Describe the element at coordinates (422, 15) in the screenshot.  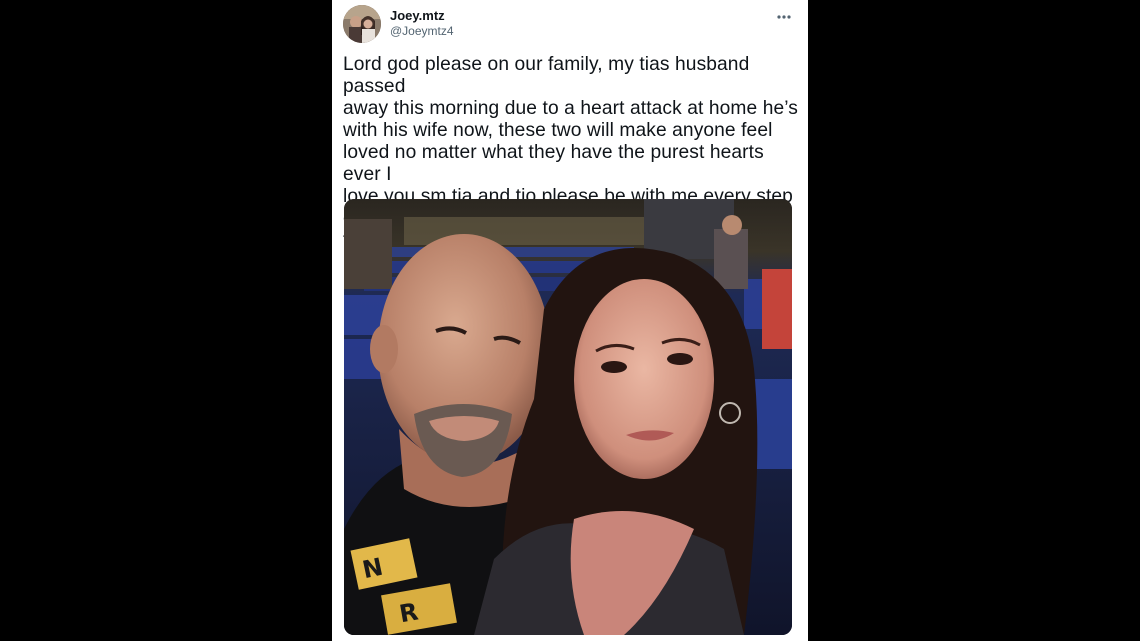
I see `author-display-name: Joey.mtz` at that location.